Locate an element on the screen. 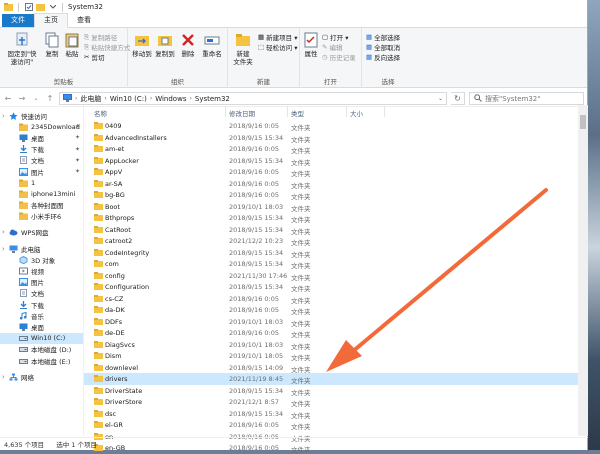 This screenshot has width=600, height=454. table-row: DDFs 2019/10/1 18:03 文件夹 is located at coordinates (331, 322).